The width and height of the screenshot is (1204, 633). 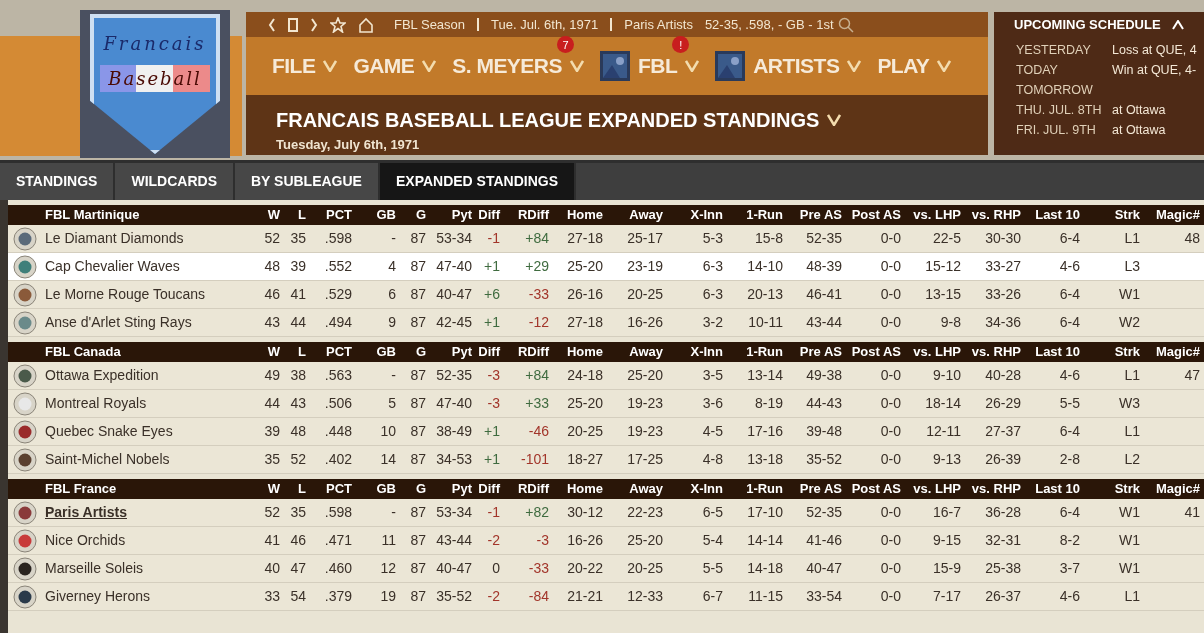 What do you see at coordinates (148, 294) in the screenshot?
I see `team-name: Le Morne Rouge Toucans` at bounding box center [148, 294].